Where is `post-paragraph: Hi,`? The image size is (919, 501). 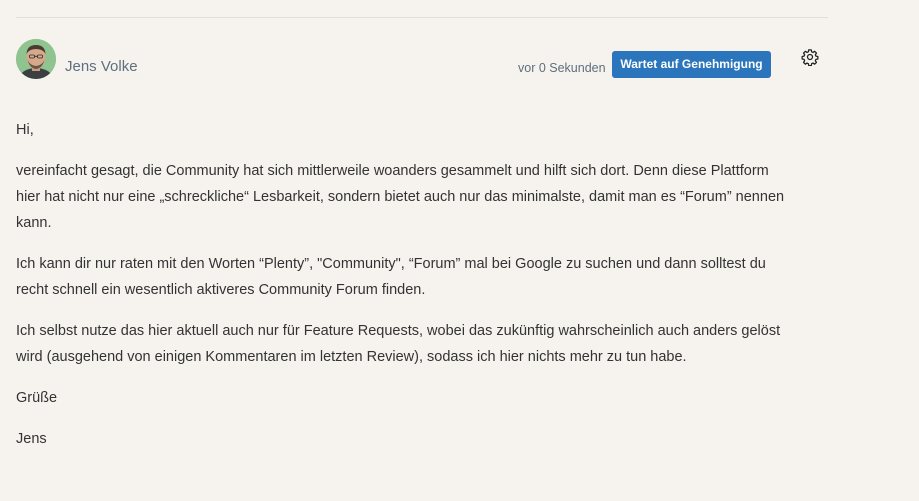 post-paragraph: Hi, is located at coordinates (25, 130).